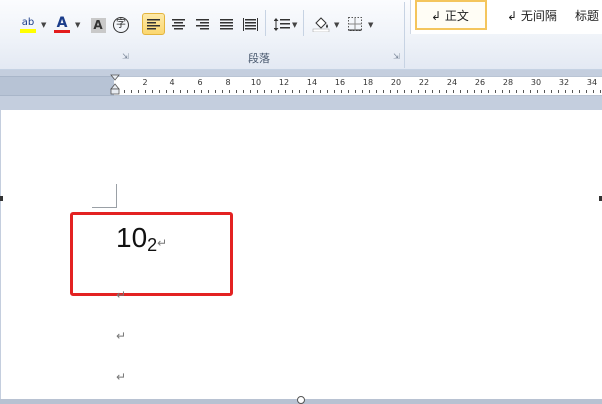 The width and height of the screenshot is (602, 404). Describe the element at coordinates (508, 82) in the screenshot. I see `ruler-label: 28` at that location.